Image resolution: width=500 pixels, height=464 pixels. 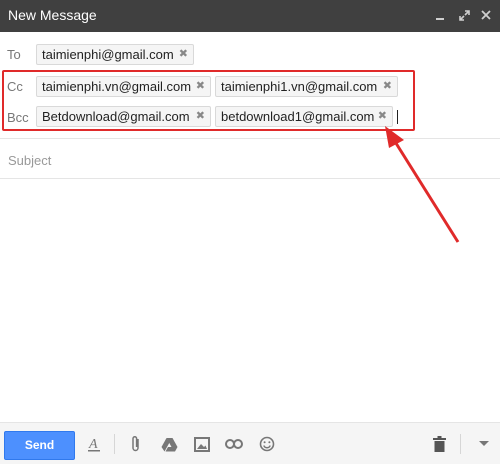 I want to click on chip-email: taimienphi.vn@gmail.com, so click(x=117, y=86).